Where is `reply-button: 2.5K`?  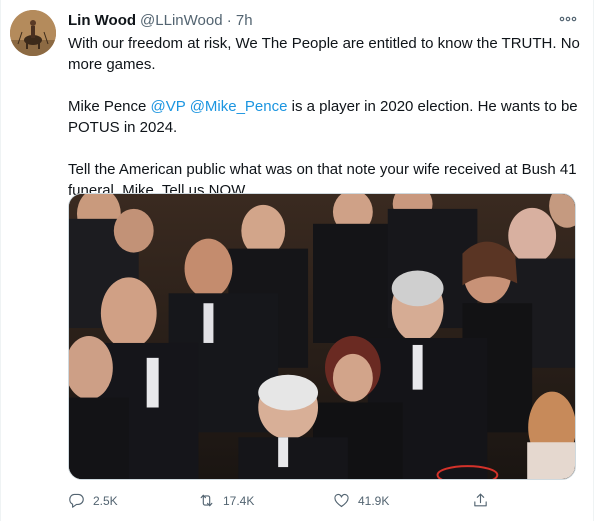 reply-button: 2.5K is located at coordinates (93, 500).